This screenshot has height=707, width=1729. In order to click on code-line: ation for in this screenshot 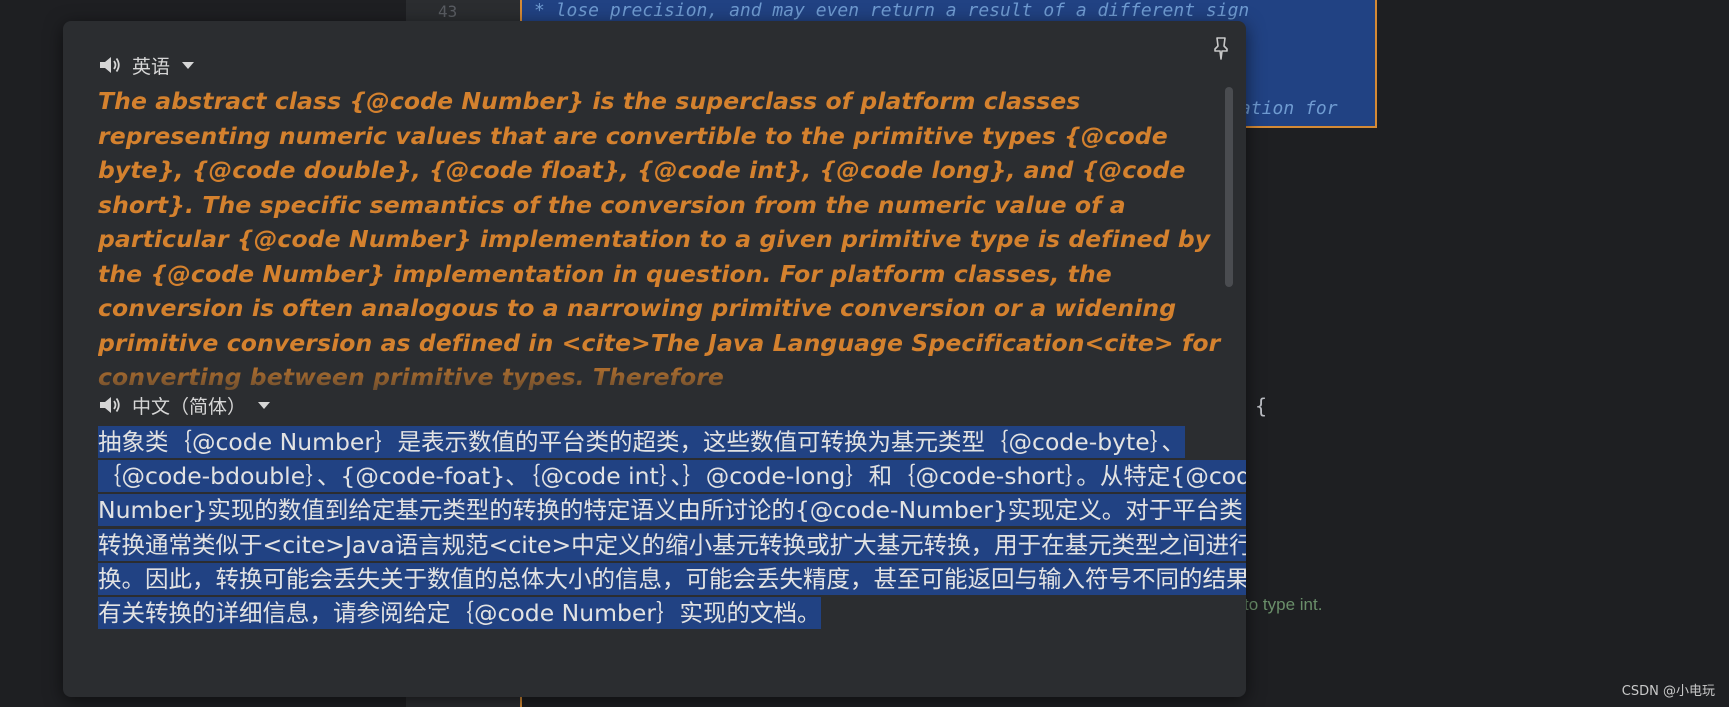, I will do `click(1289, 108)`.